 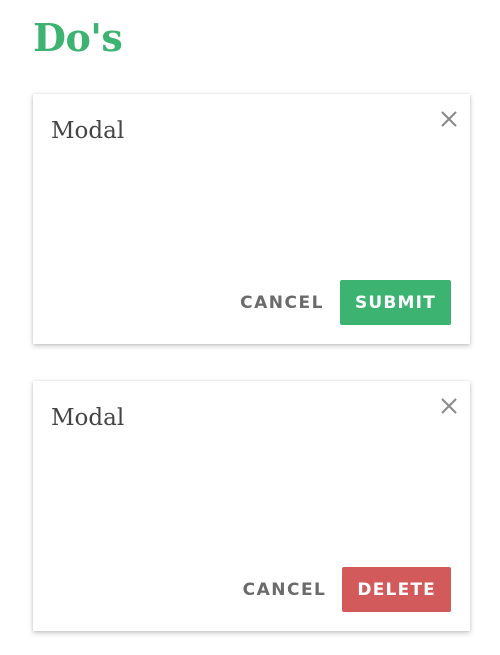 What do you see at coordinates (78, 37) in the screenshot?
I see `page-title: Do's` at bounding box center [78, 37].